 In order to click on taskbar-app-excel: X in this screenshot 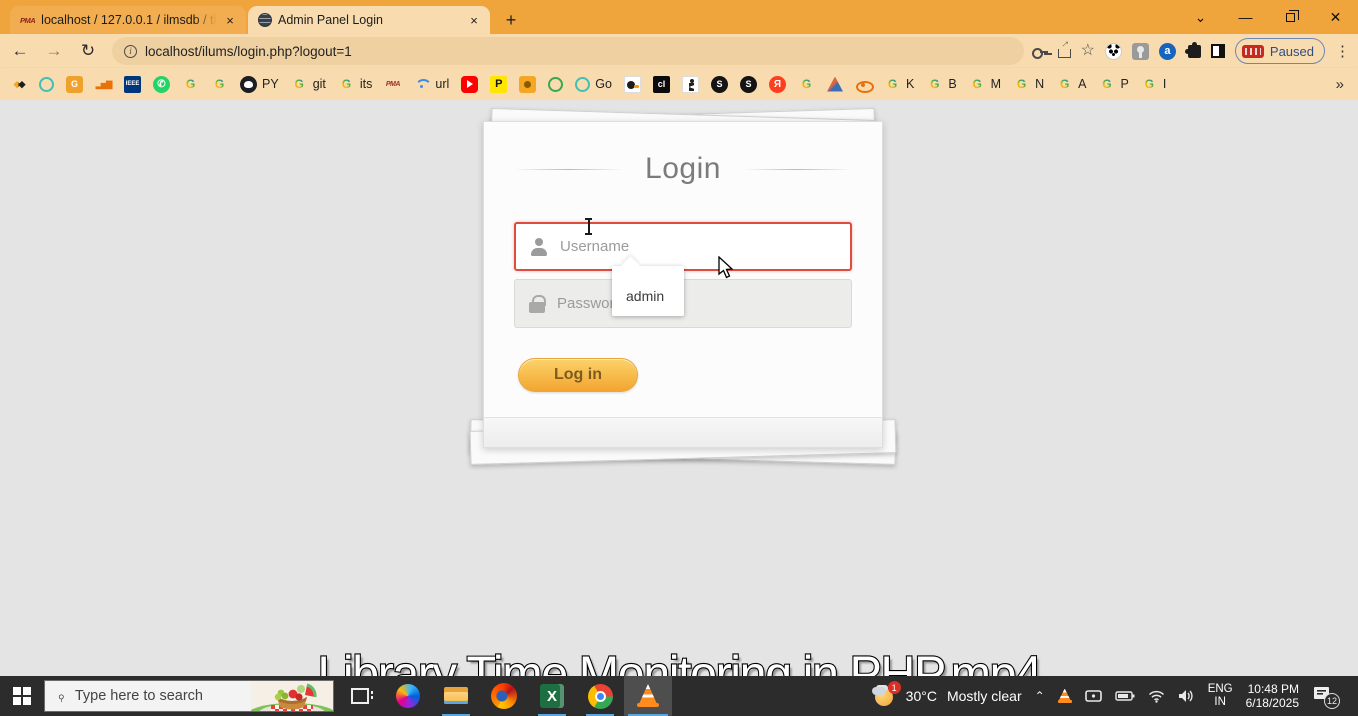, I will do `click(552, 696)`.